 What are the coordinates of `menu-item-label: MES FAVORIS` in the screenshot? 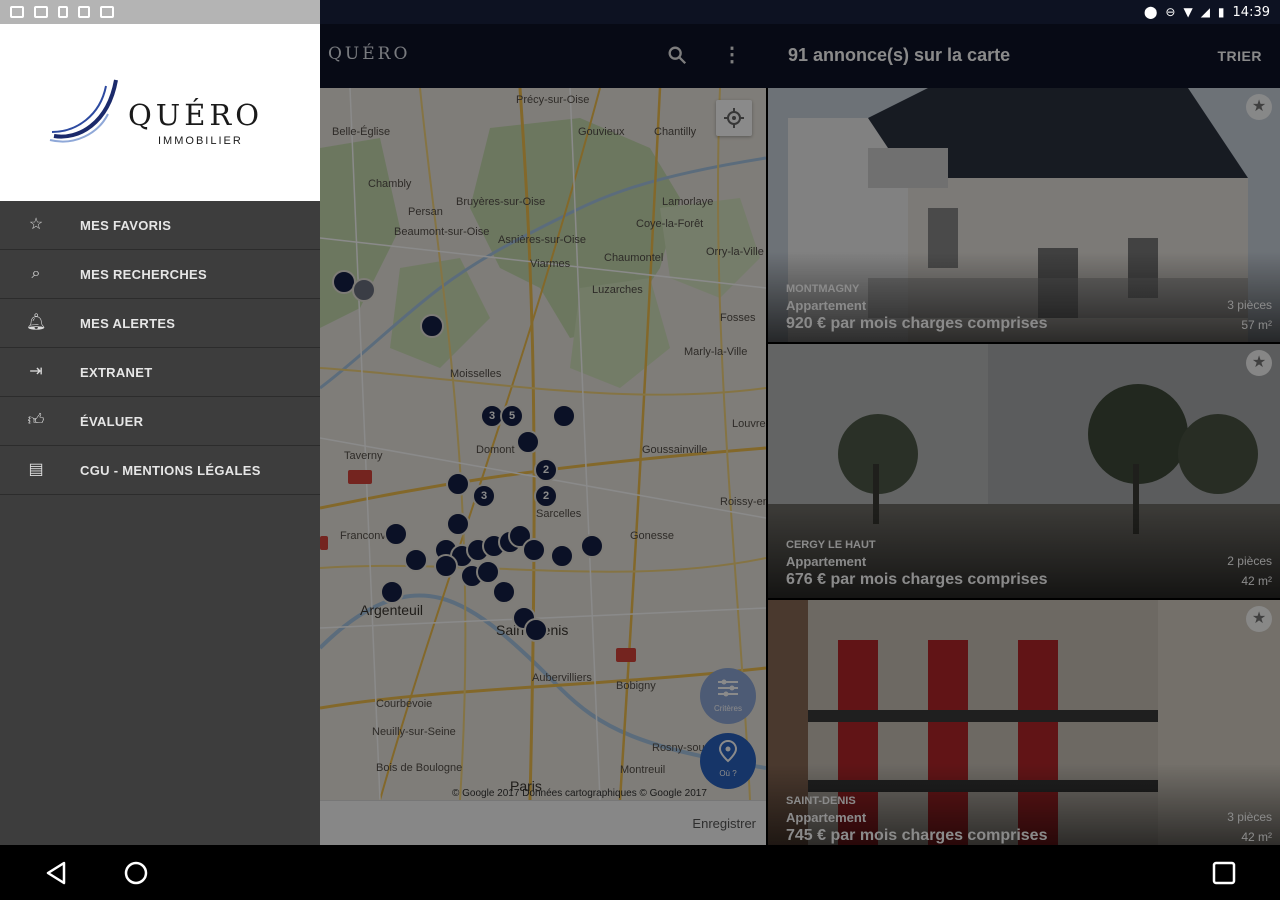 It's located at (126, 225).